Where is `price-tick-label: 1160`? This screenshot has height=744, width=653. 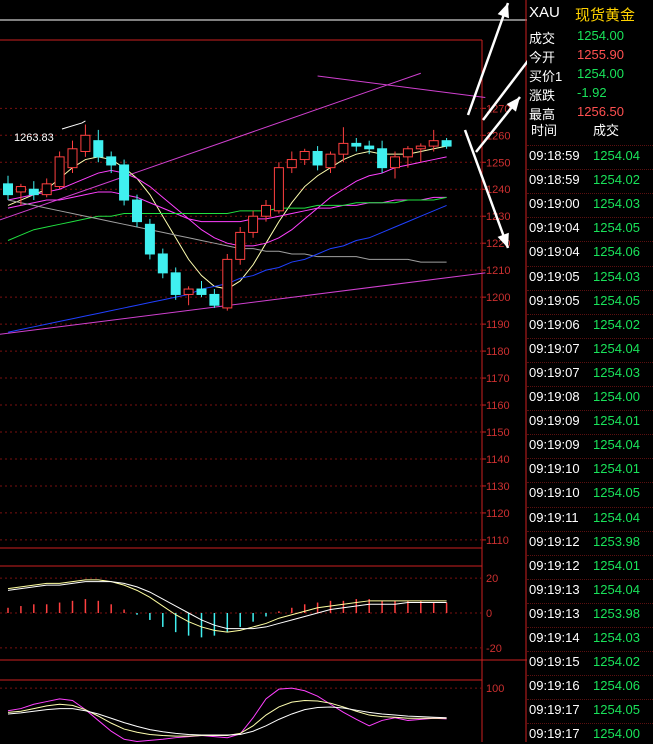
price-tick-label: 1160 is located at coordinates (498, 406).